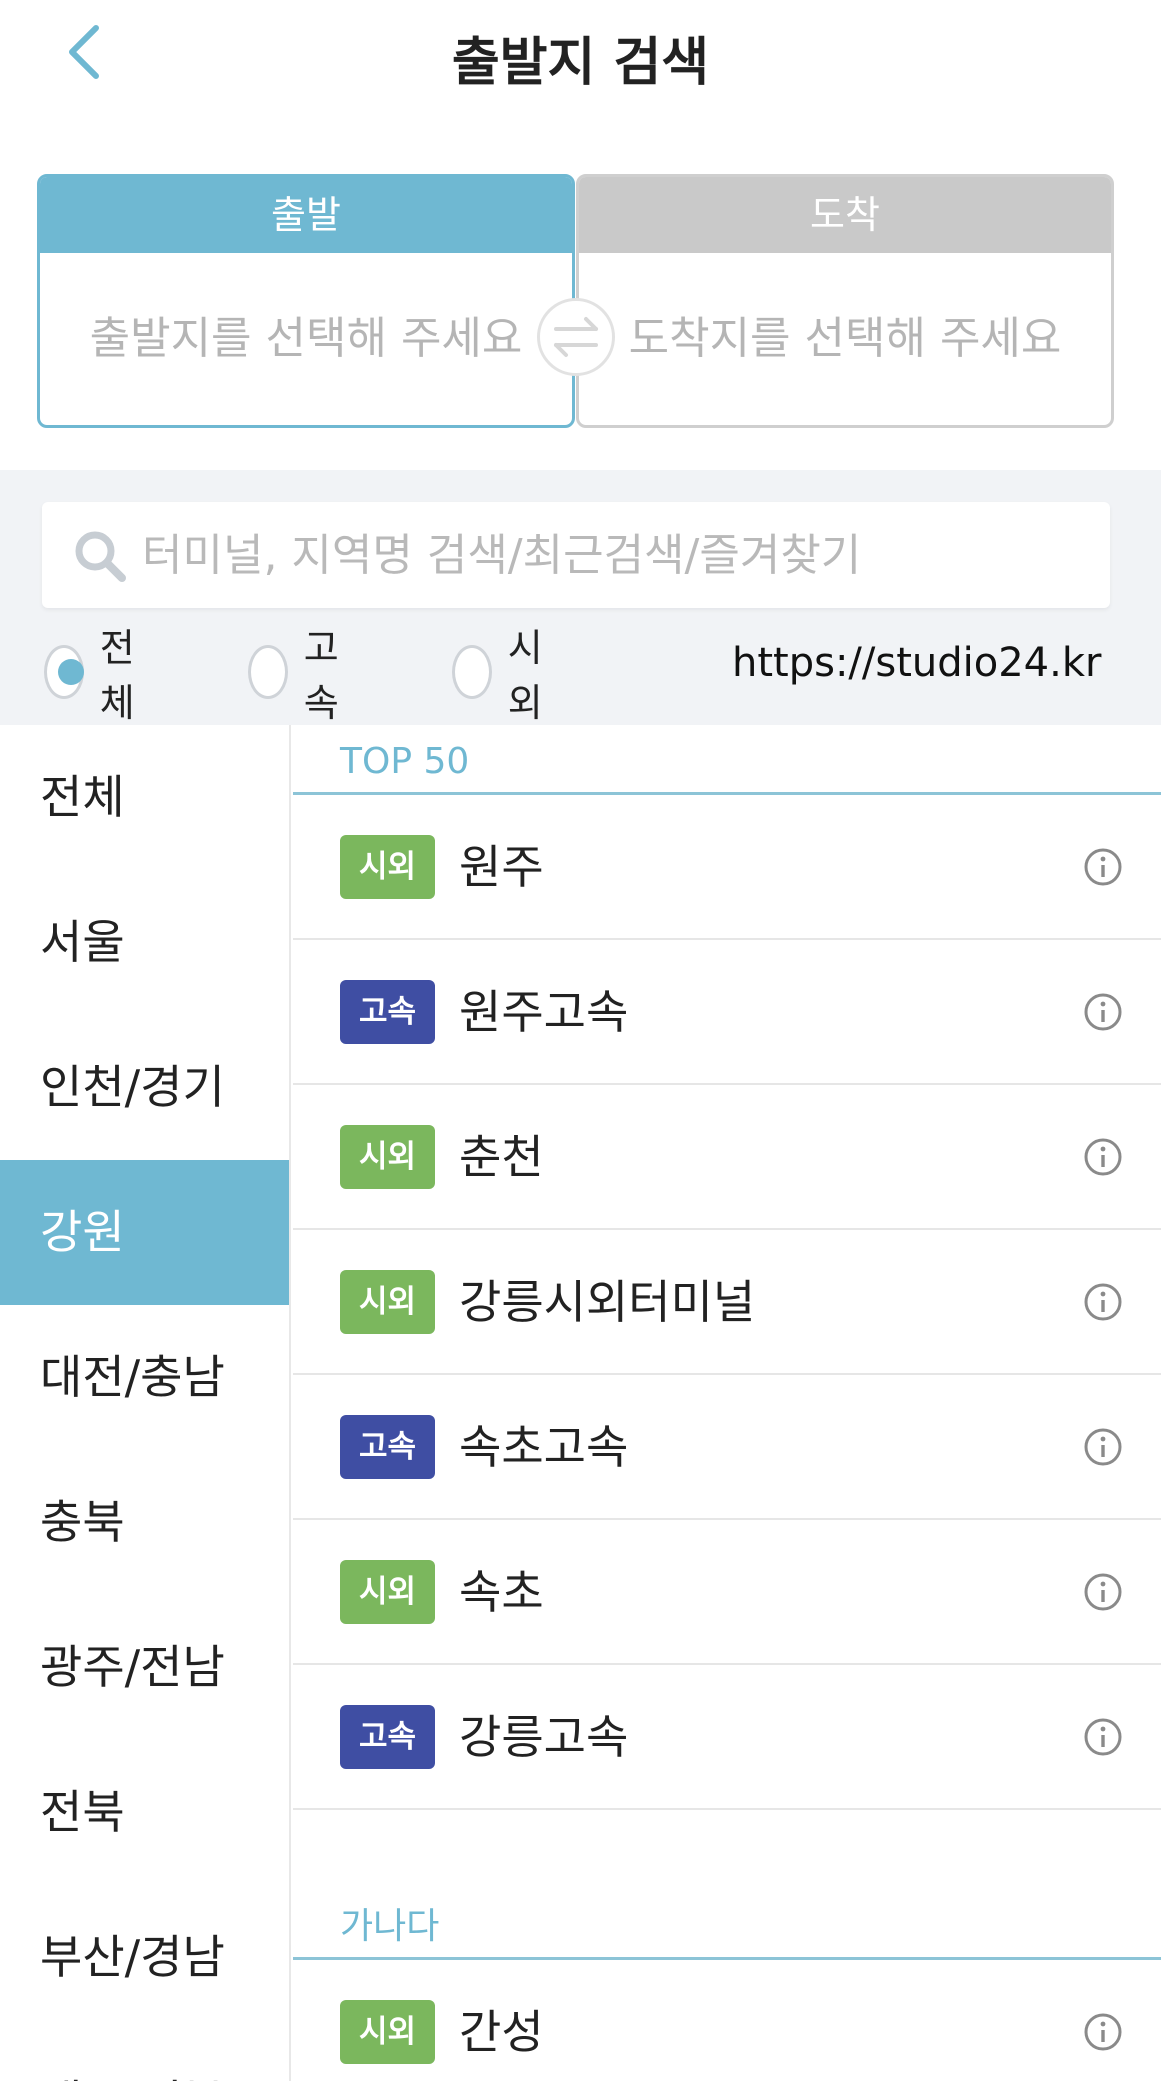  Describe the element at coordinates (501, 1157) in the screenshot. I see `station-name: 춘천` at that location.